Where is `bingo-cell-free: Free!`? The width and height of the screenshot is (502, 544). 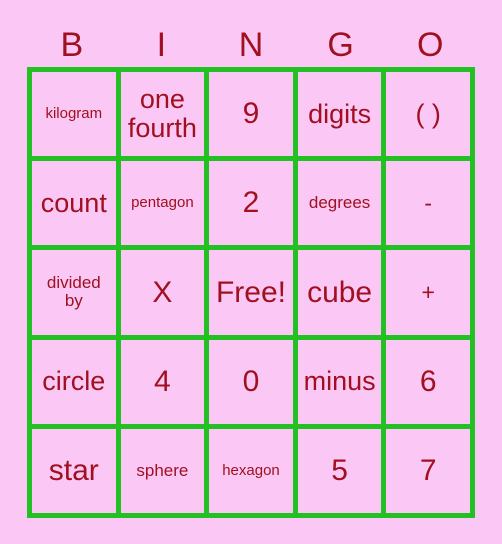
bingo-cell-free: Free! is located at coordinates (251, 292).